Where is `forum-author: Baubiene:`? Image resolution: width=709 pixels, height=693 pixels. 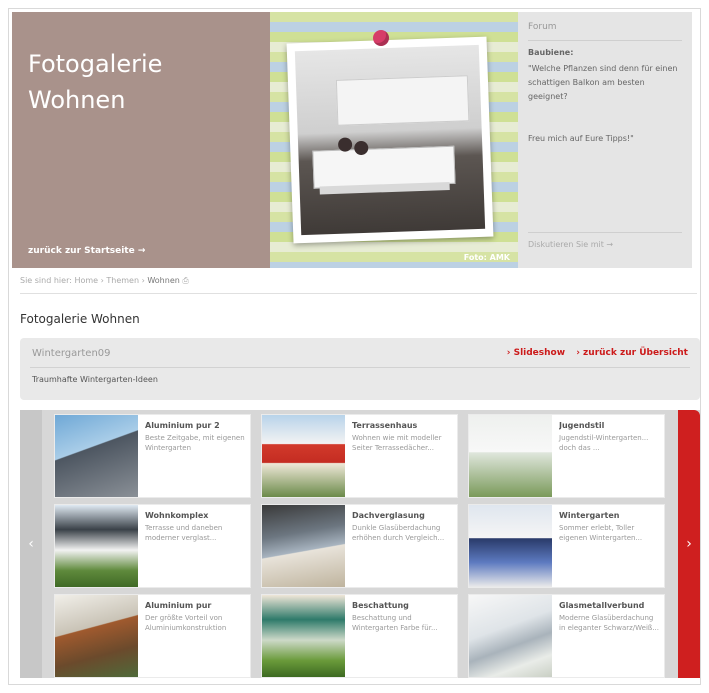 forum-author: Baubiene: is located at coordinates (551, 52).